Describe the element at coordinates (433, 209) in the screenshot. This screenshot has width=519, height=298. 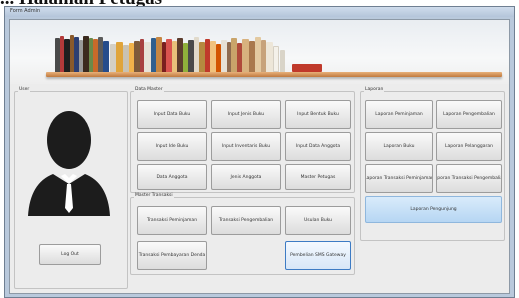
I see `laporan-pengunjung-button: Laporan Pengunjung` at that location.